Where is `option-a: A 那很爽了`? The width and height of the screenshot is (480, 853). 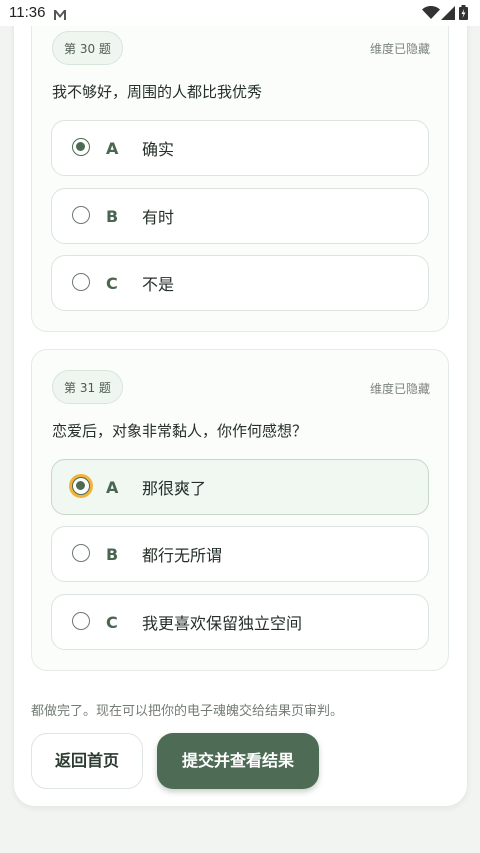
option-a: A 那很爽了 is located at coordinates (240, 487).